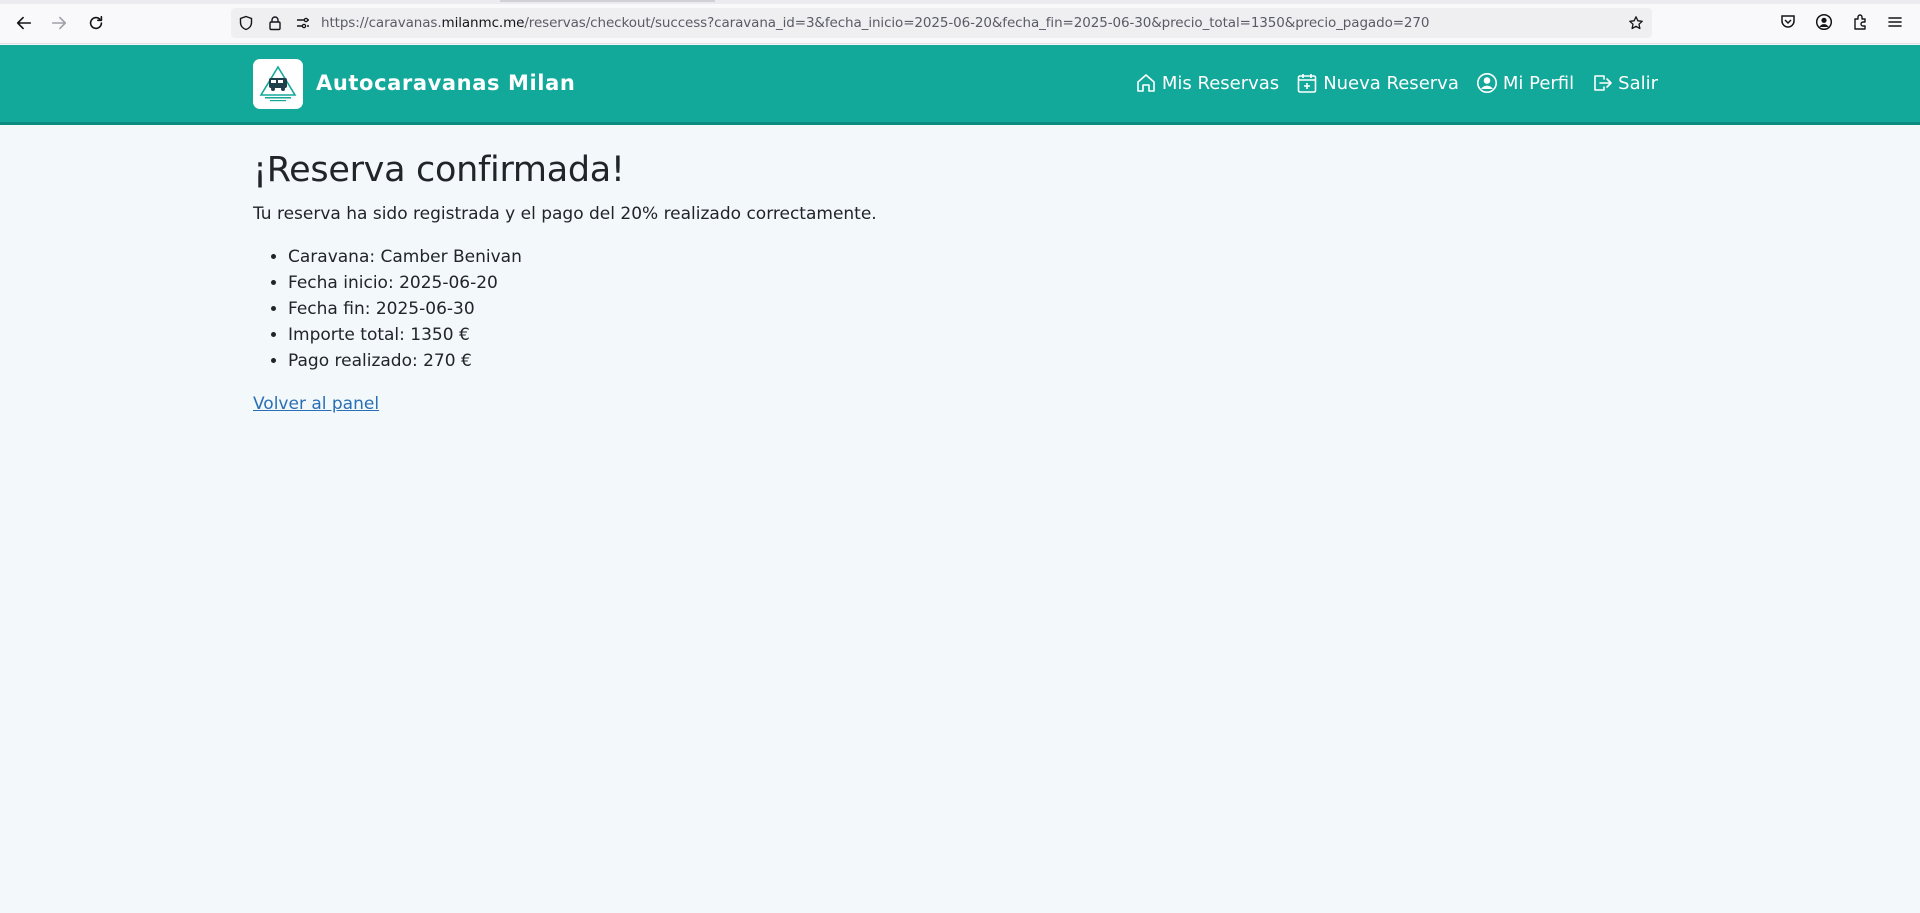  I want to click on detail-caravana: Caravana: Camber Benivan, so click(970, 257).